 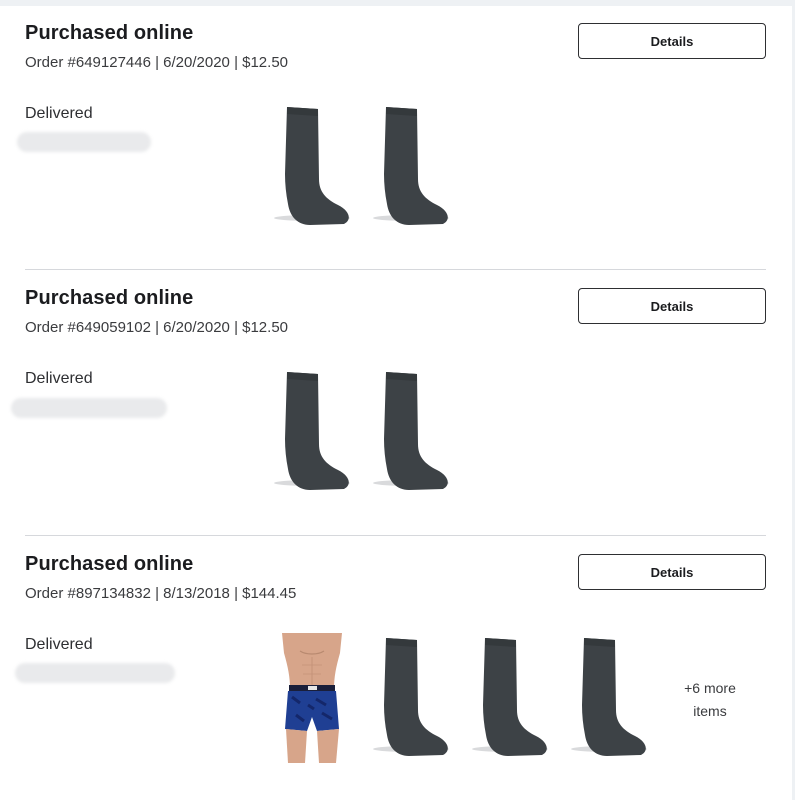 I want to click on boxer-briefs-image, so click(x=312, y=698).